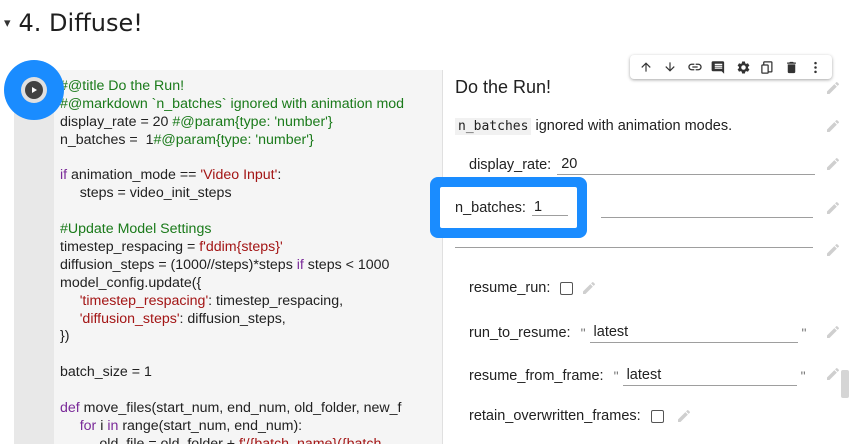 The image size is (852, 444). What do you see at coordinates (686, 164) in the screenshot?
I see `display-rate-input` at bounding box center [686, 164].